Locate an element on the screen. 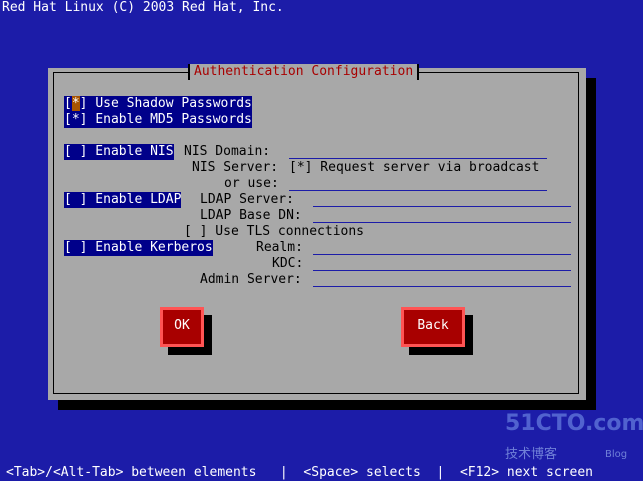 This screenshot has height=481, width=643. kerberos-realm-label: Realm: is located at coordinates (279, 247).